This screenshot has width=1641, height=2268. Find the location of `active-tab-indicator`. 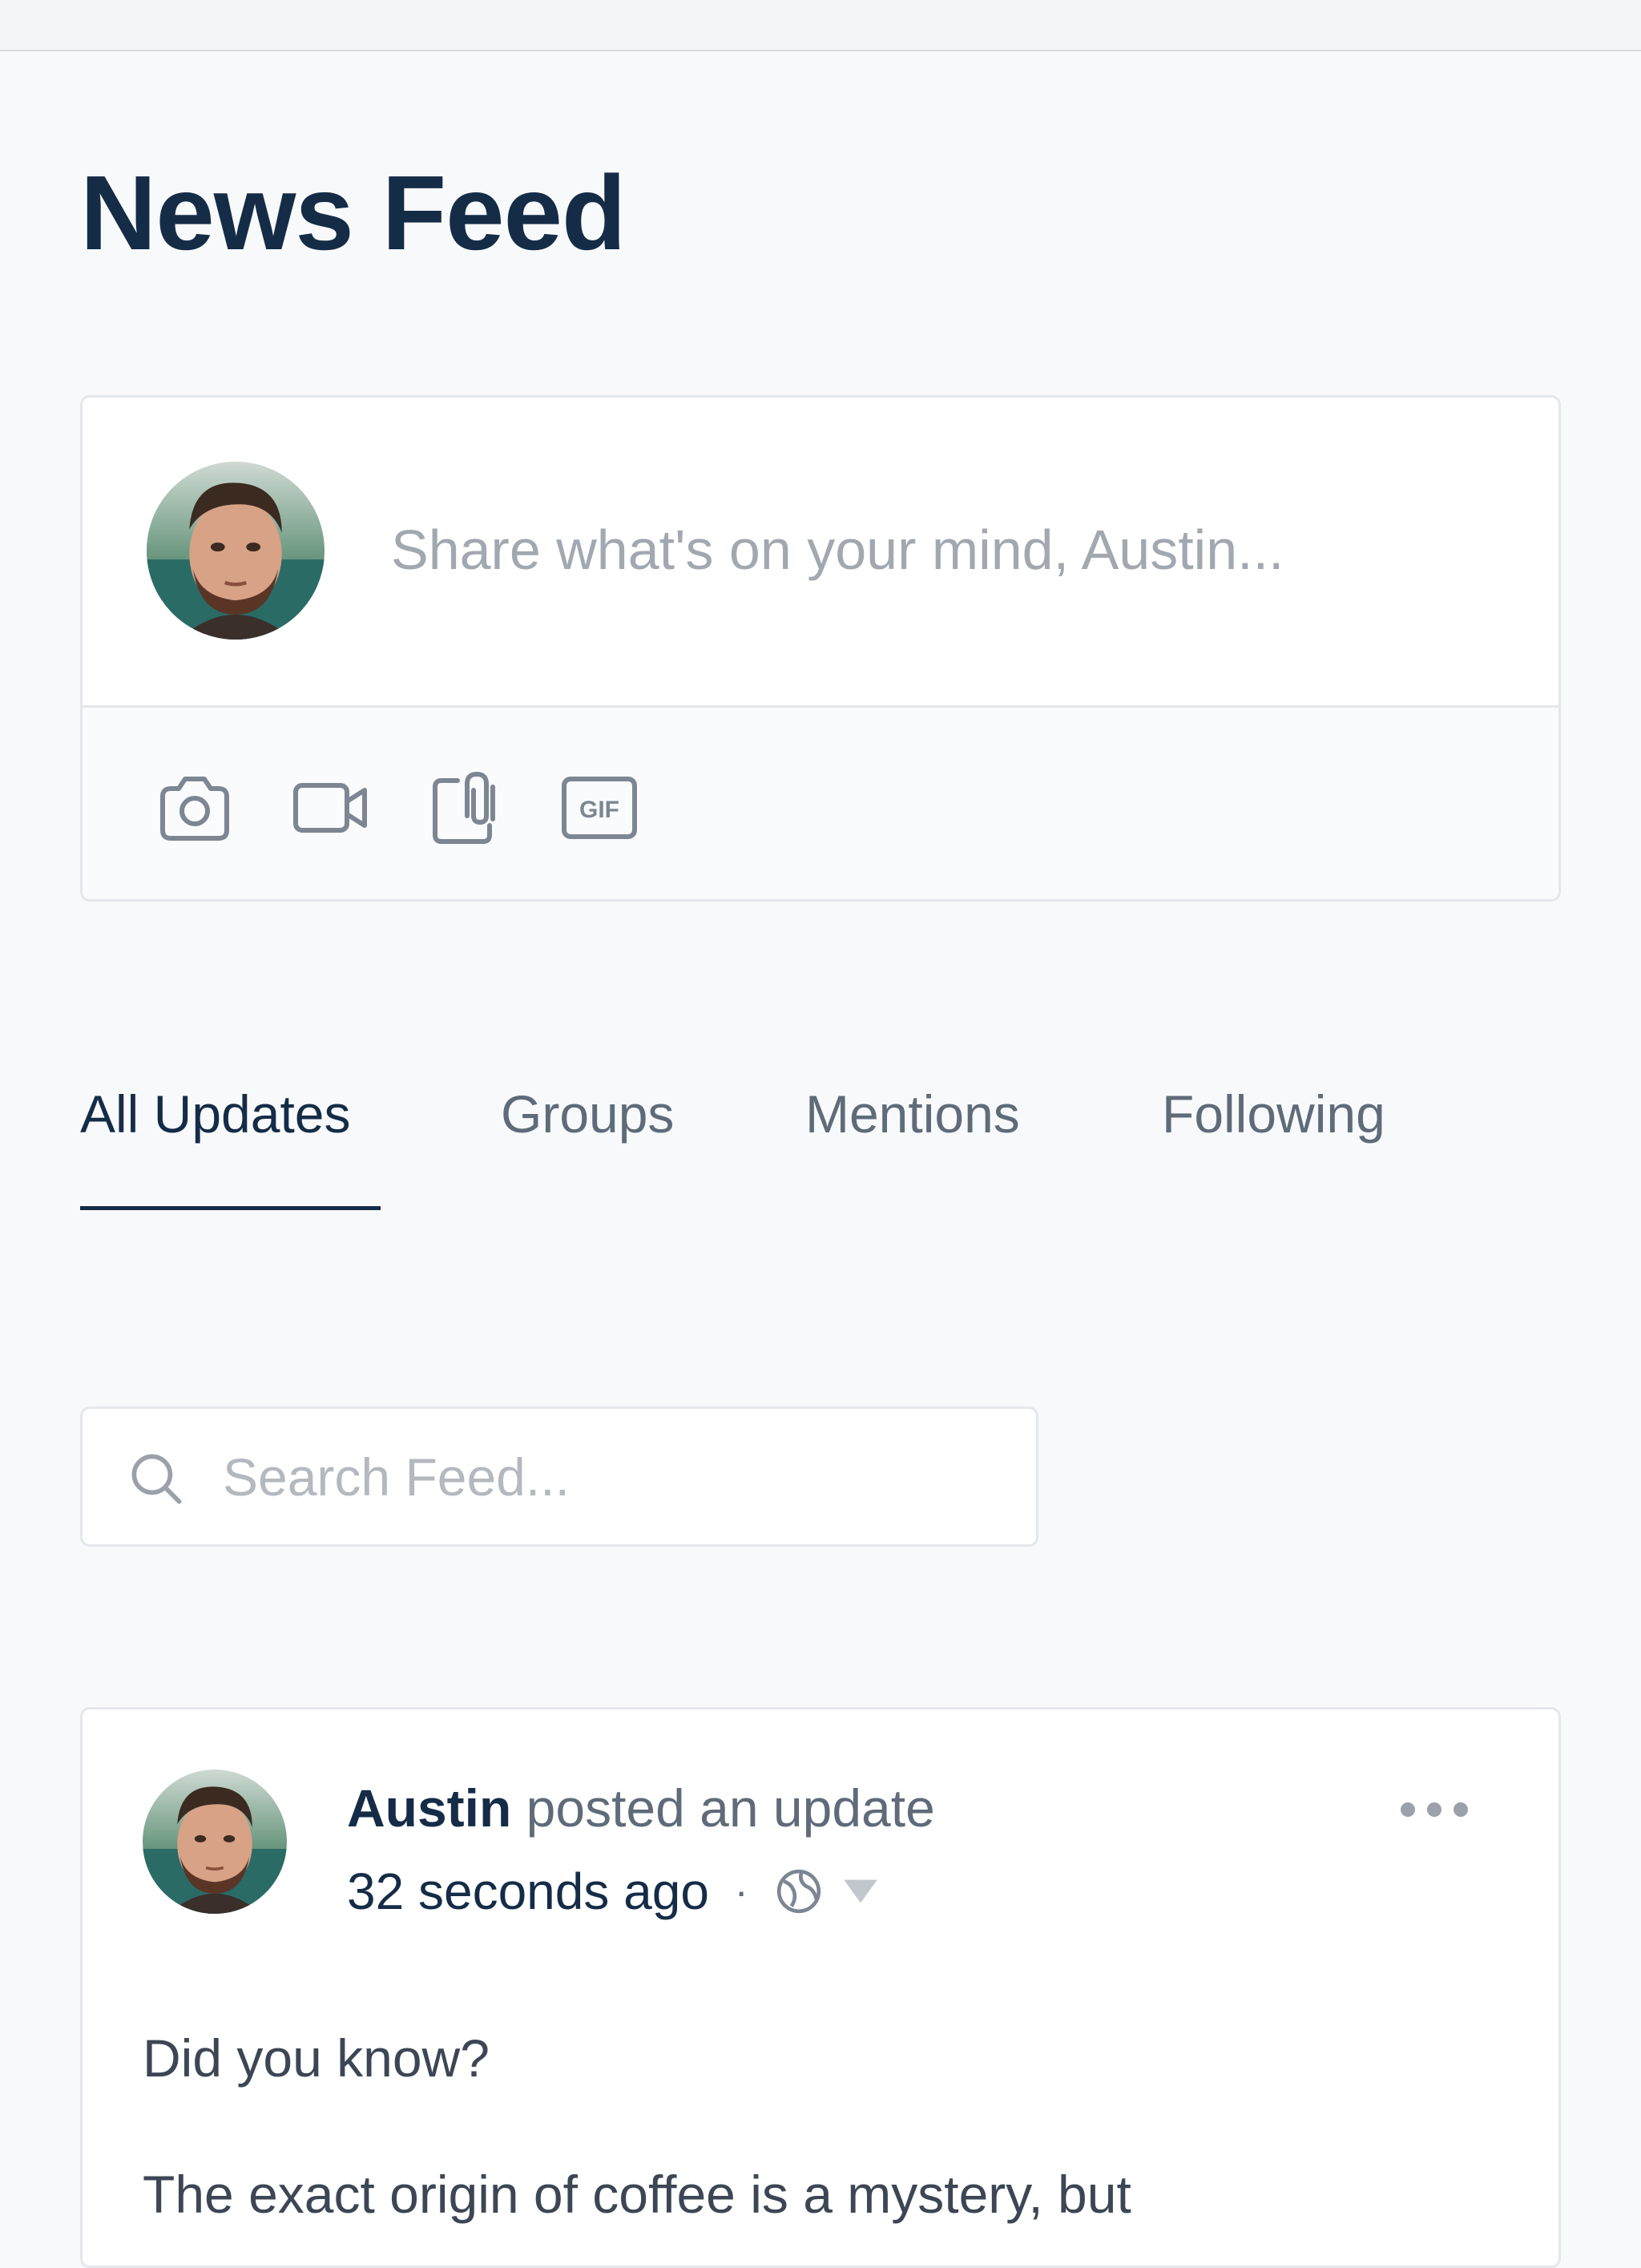

active-tab-indicator is located at coordinates (230, 1208).